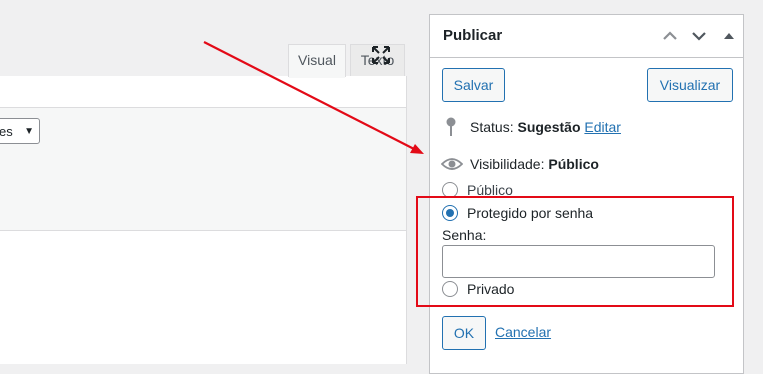  I want to click on visibility-label: Visibilidade:, so click(507, 164).